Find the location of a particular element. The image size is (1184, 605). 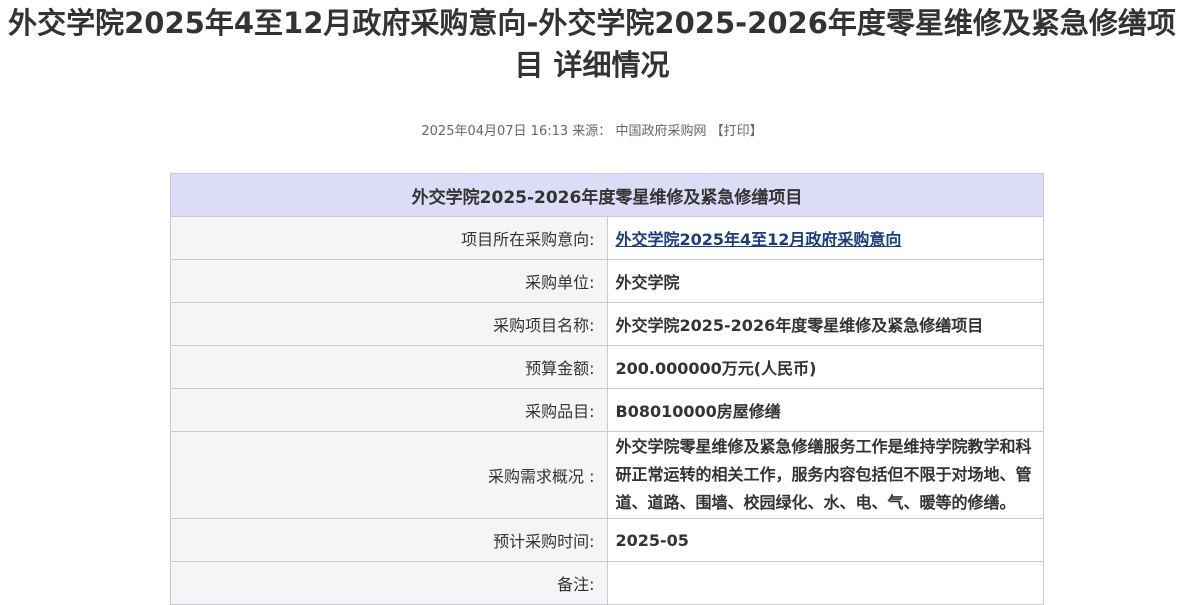

procurement-intention-link: 外交学院2025年4至12月政府采购意向 is located at coordinates (759, 239).